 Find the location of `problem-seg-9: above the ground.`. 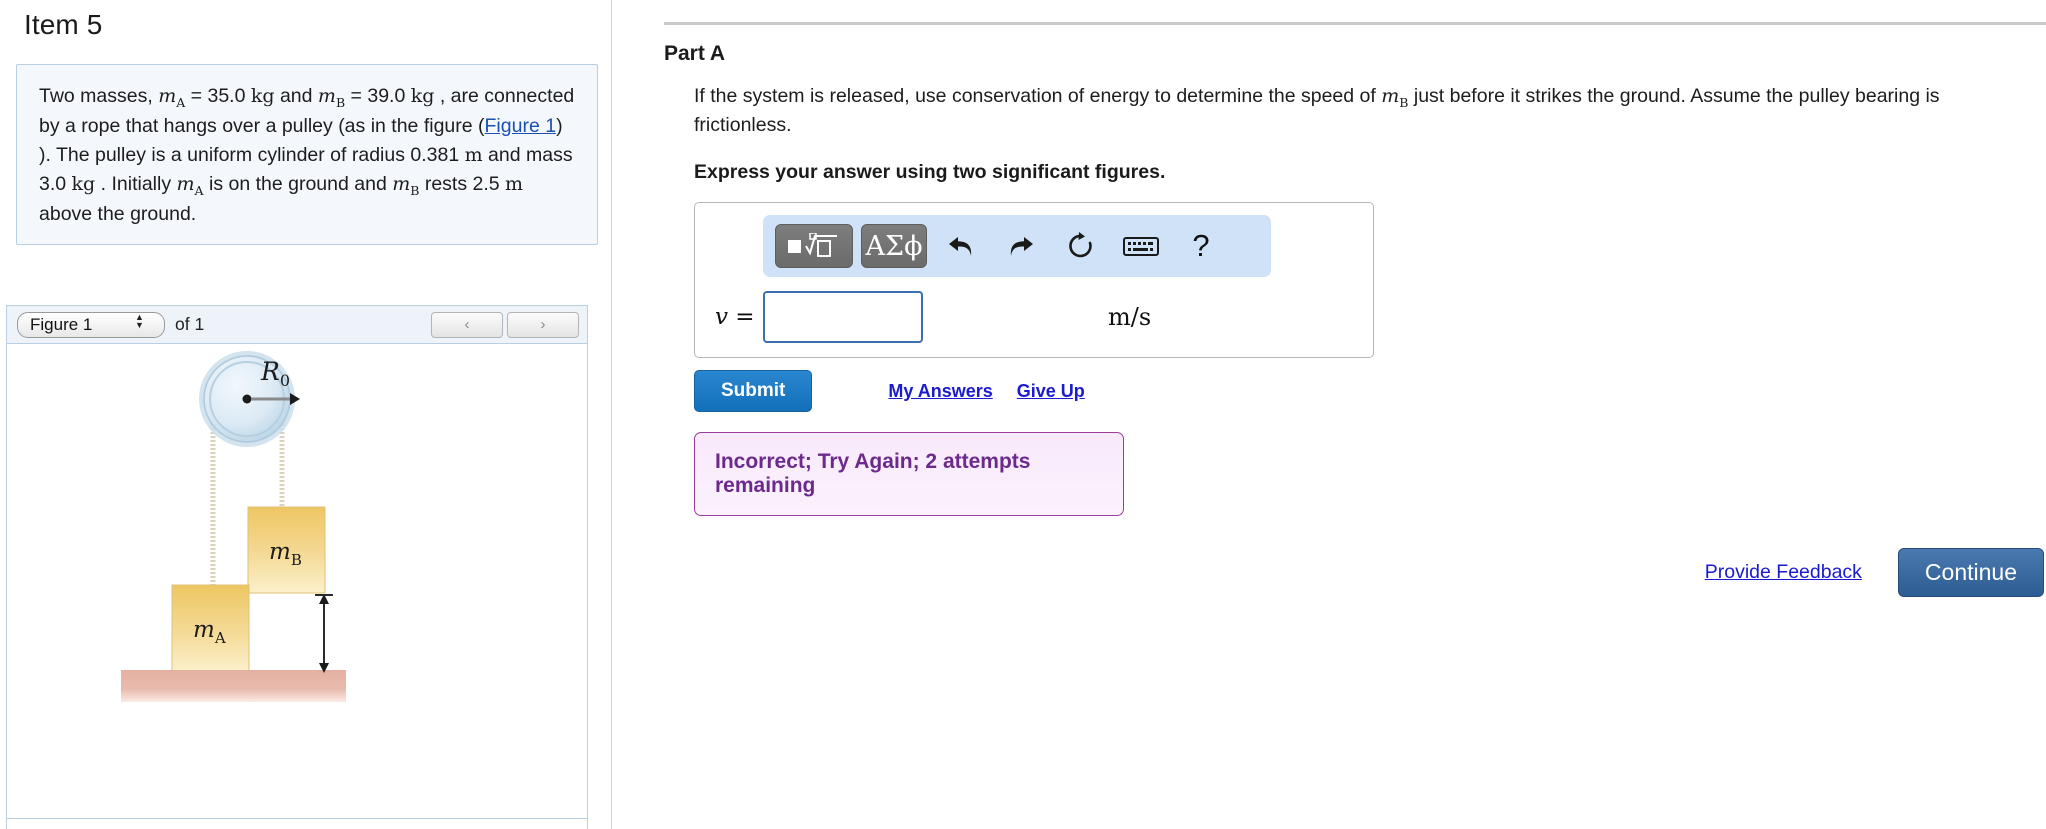

problem-seg-9: above the ground. is located at coordinates (118, 213).